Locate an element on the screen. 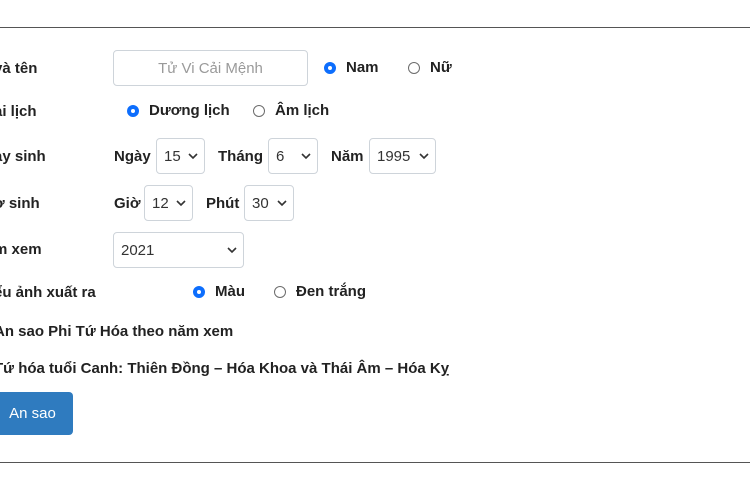 The width and height of the screenshot is (750, 500). calendar-lunar-radio: Âm lịch is located at coordinates (291, 110).